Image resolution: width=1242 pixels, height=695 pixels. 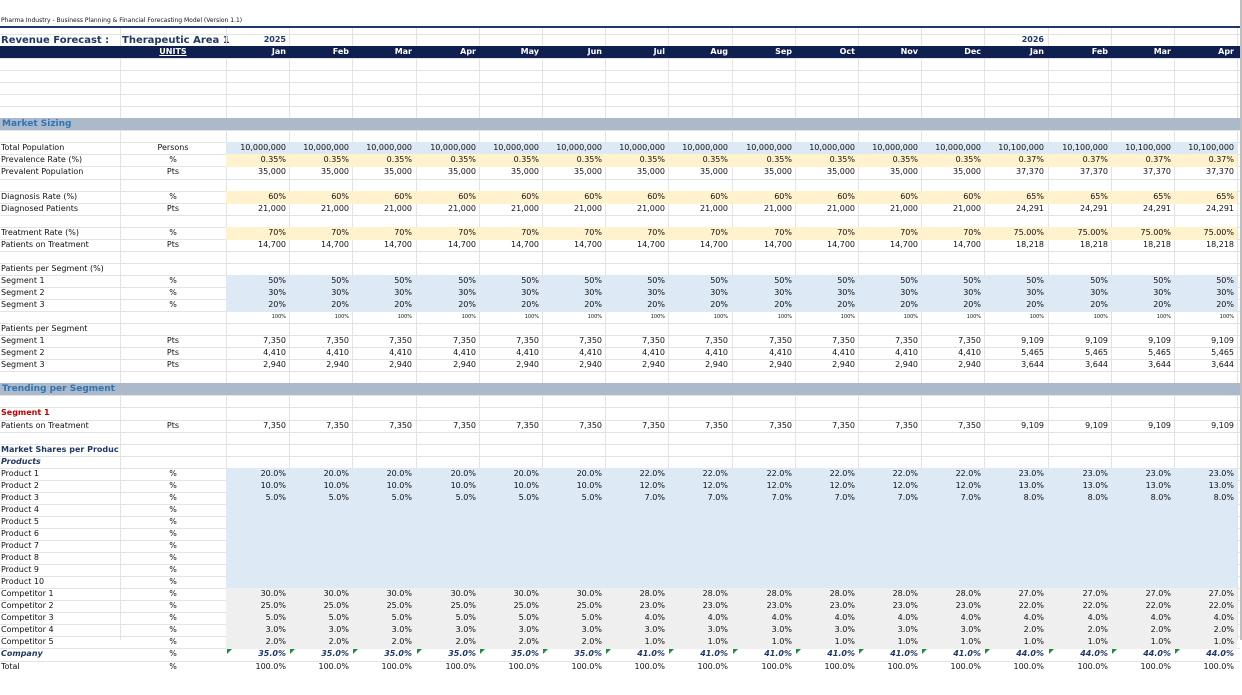 I want to click on data-cell: 30.0%, so click(x=572, y=594).